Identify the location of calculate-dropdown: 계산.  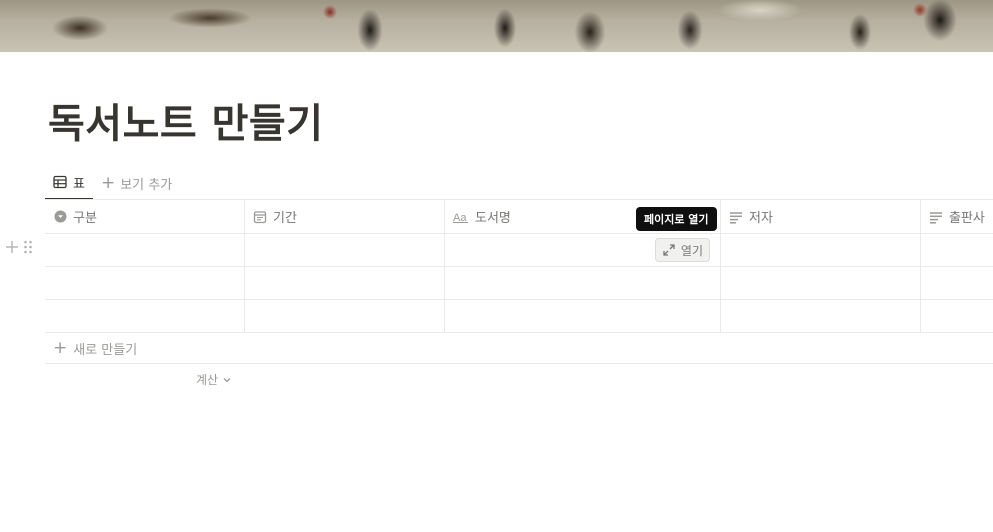
(214, 379).